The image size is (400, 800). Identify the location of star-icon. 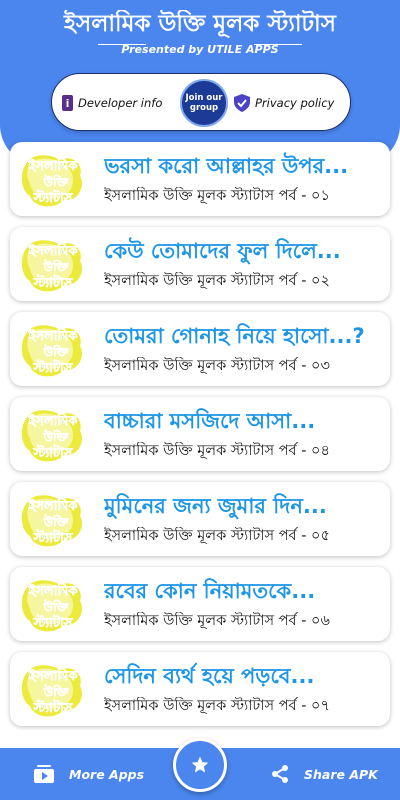
(200, 764).